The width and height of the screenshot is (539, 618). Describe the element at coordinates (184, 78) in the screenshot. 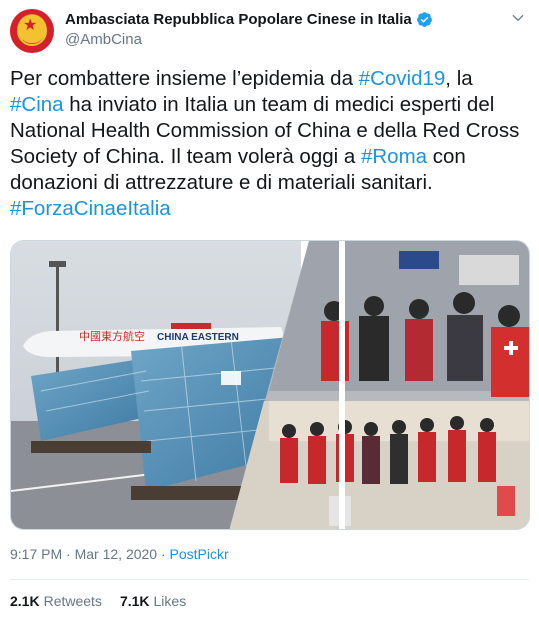

I see `tweet-text-segment: Per combattere insieme l’epidemia da` at that location.